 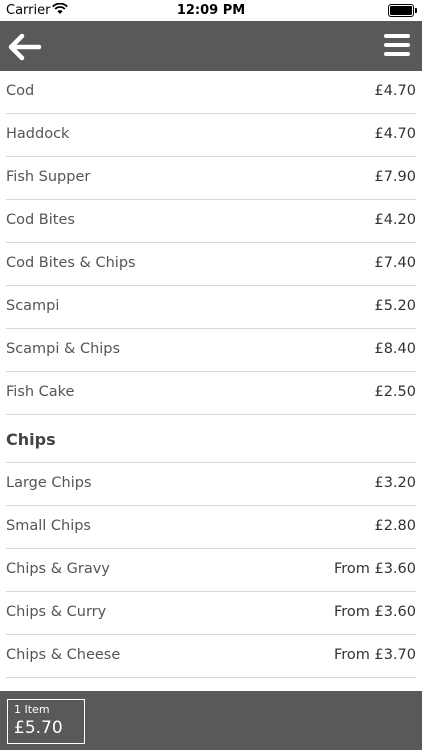 What do you see at coordinates (40, 392) in the screenshot?
I see `menu-item-name: Fish Cake` at bounding box center [40, 392].